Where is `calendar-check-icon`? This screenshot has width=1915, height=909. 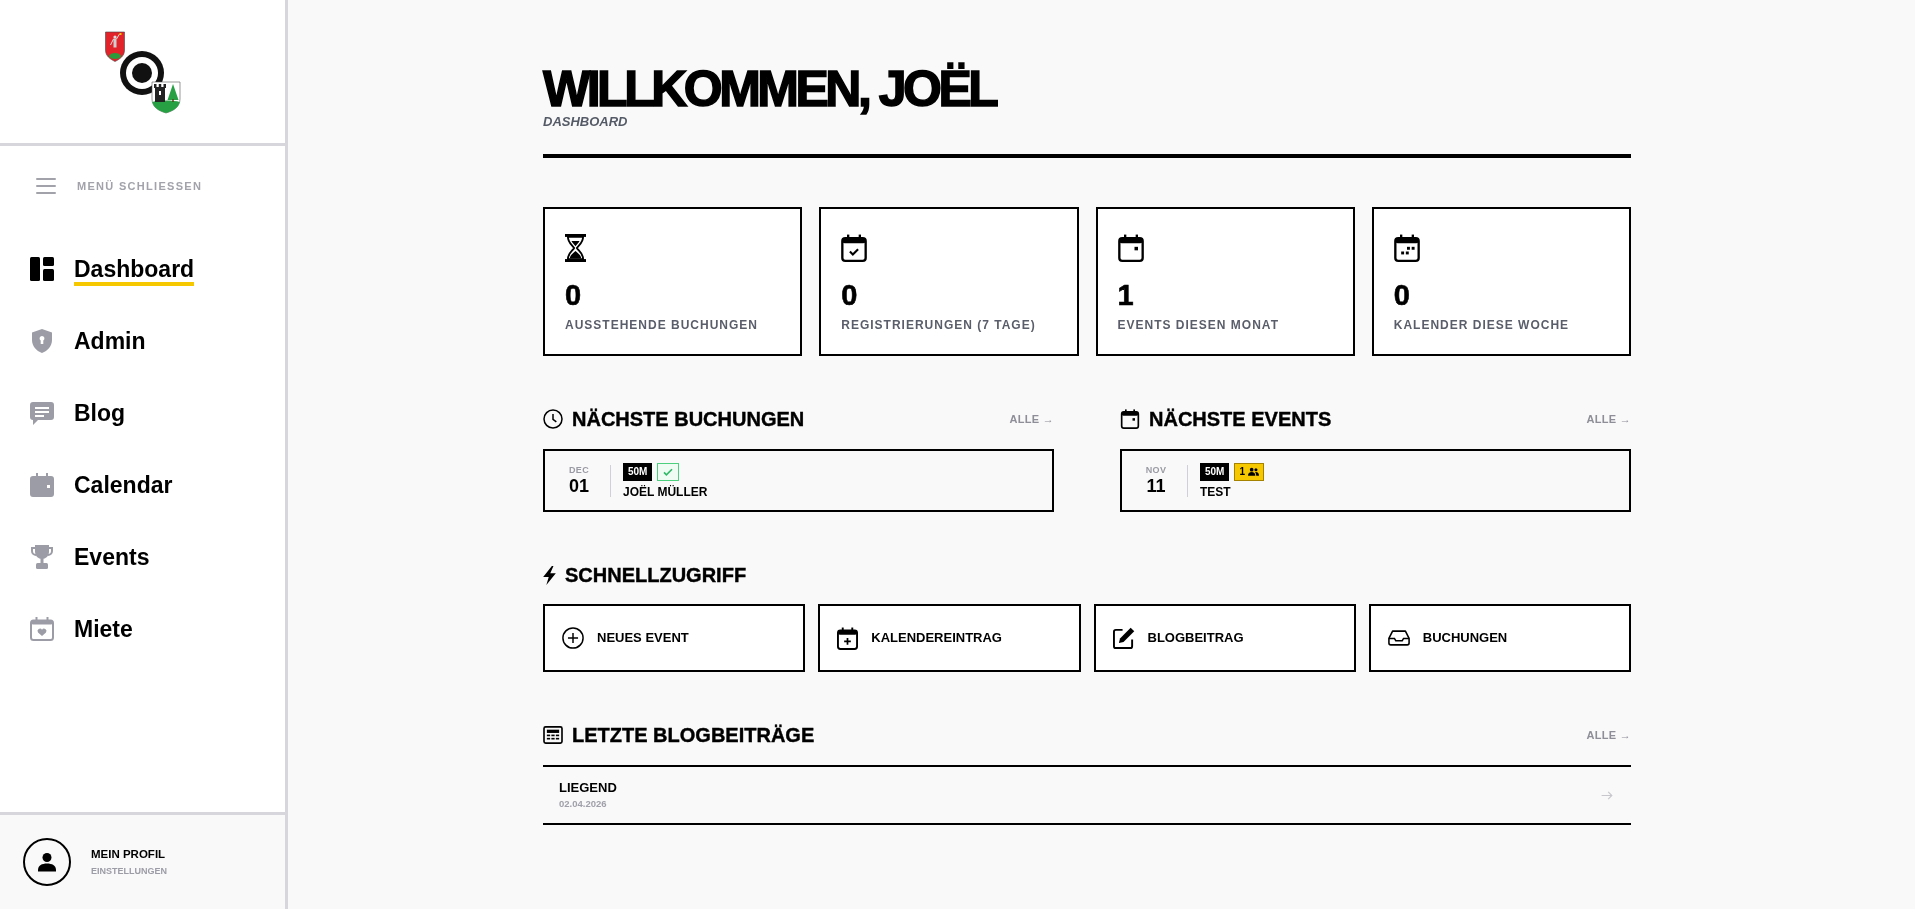 calendar-check-icon is located at coordinates (854, 248).